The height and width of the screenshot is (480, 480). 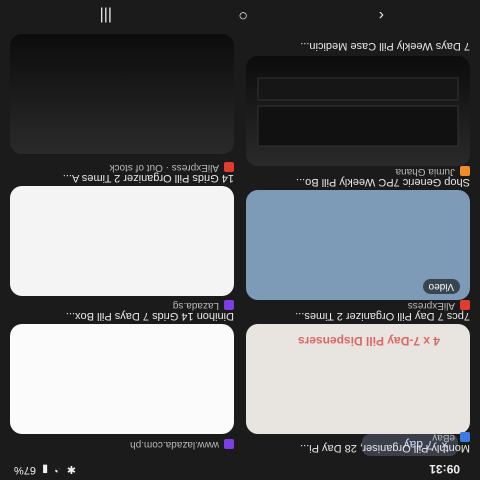 What do you see at coordinates (106, 15) in the screenshot?
I see `recents-icon: |||` at bounding box center [106, 15].